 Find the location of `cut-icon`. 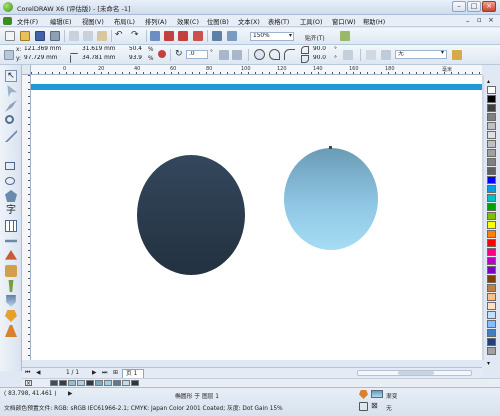

cut-icon is located at coordinates (74, 36).